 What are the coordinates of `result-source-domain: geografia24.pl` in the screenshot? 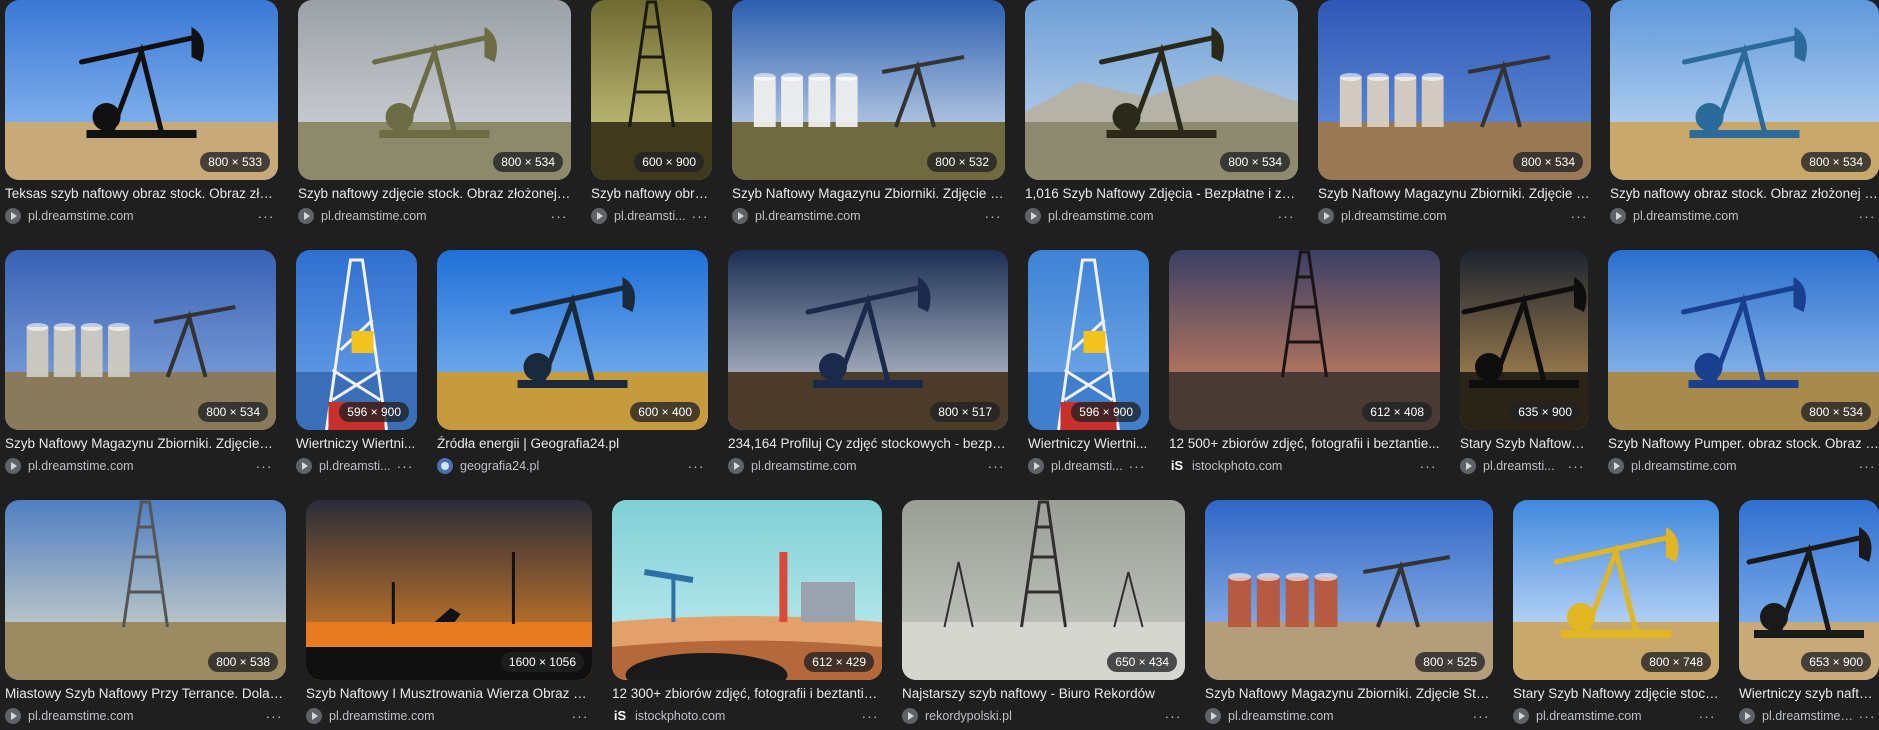 It's located at (572, 466).